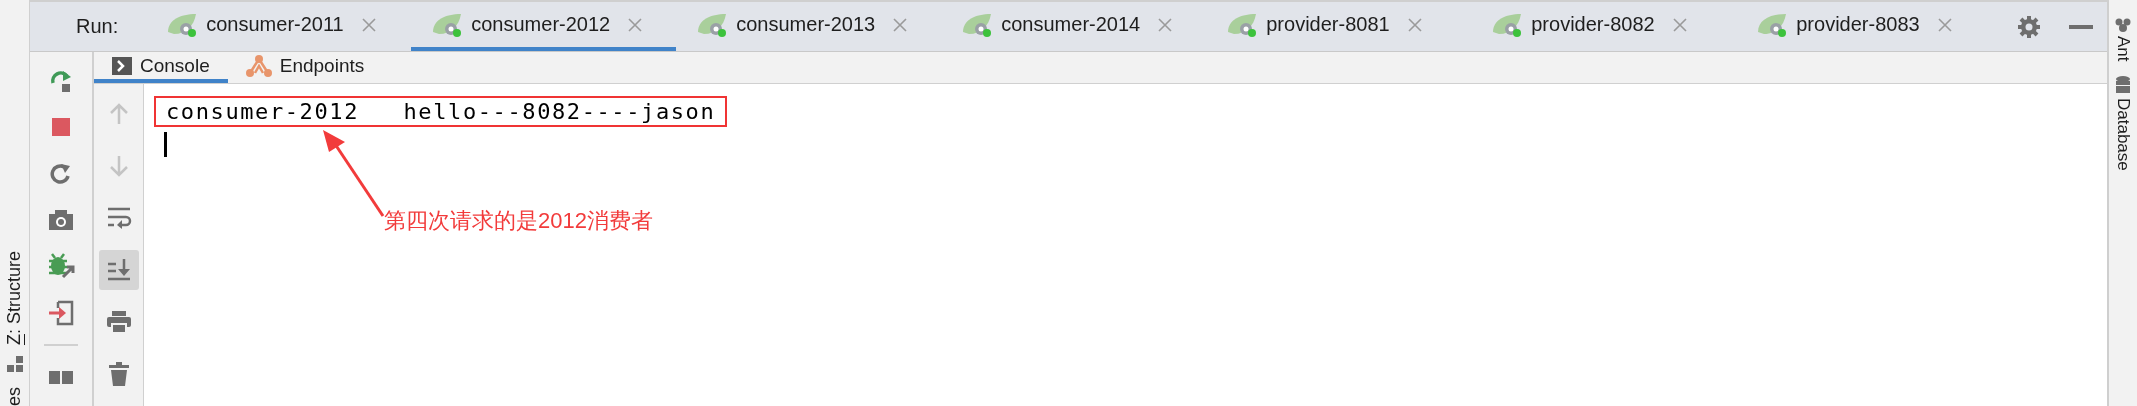 The width and height of the screenshot is (2137, 406). I want to click on scroll-to-end-icon, so click(118, 270).